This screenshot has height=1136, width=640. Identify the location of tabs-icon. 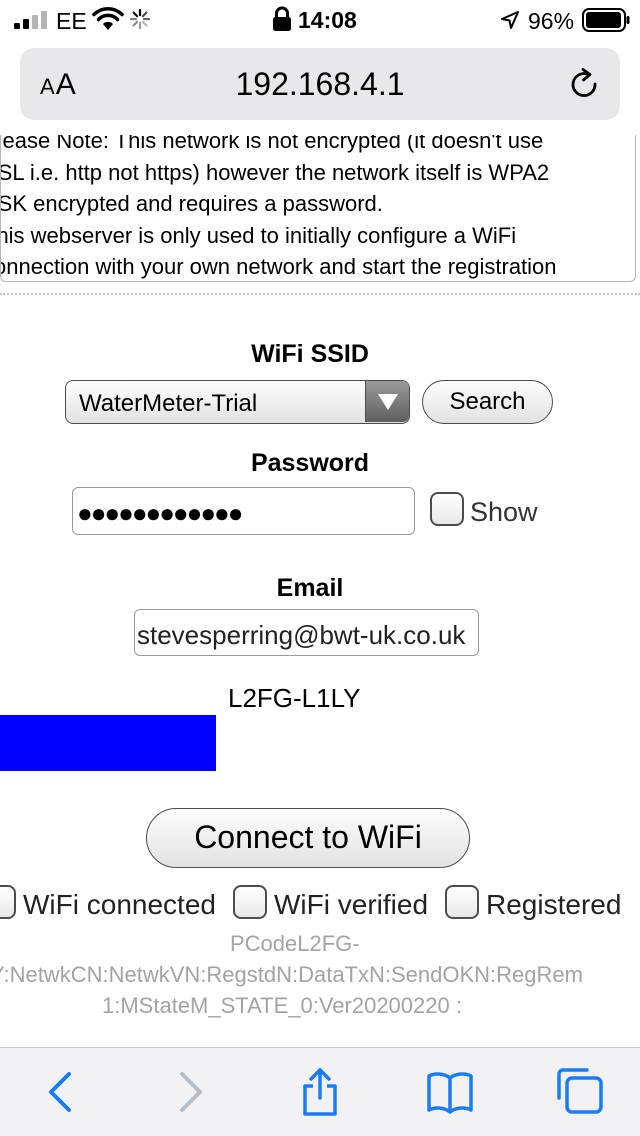
(579, 1092).